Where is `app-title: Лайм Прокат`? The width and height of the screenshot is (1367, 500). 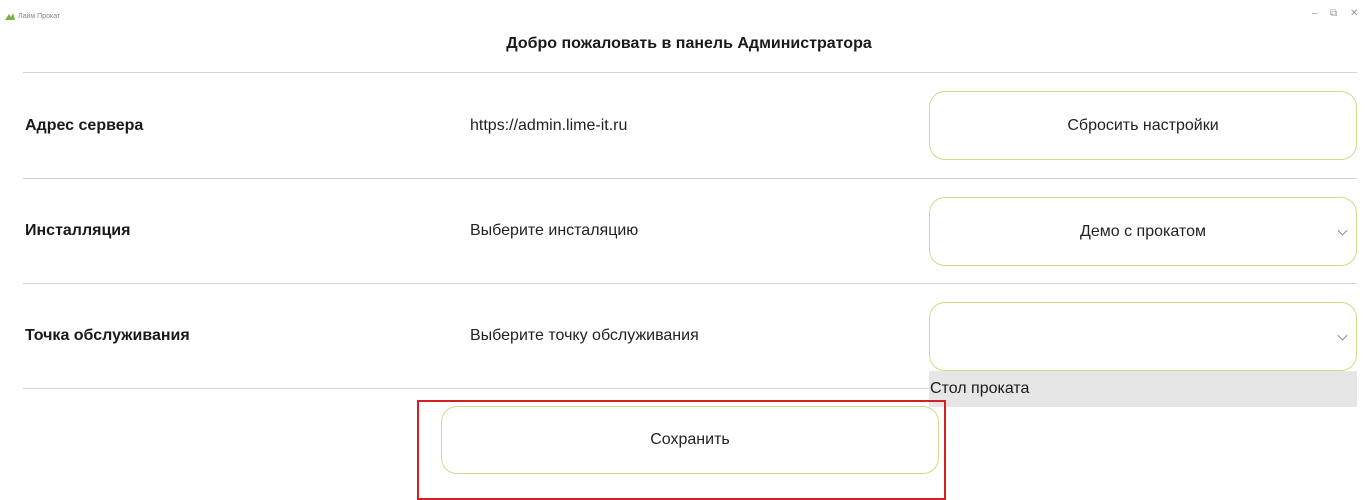
app-title: Лайм Прокат is located at coordinates (39, 16).